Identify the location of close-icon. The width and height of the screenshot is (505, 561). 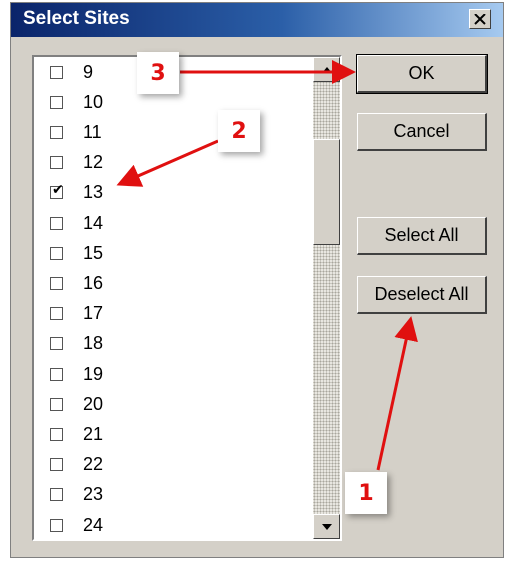
(480, 19).